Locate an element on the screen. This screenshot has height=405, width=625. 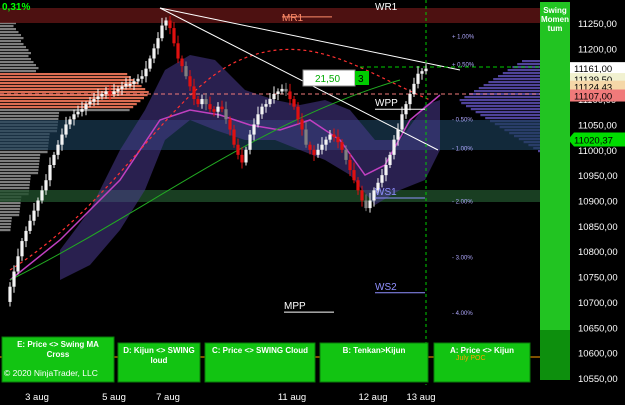
percent-label: - 1.00% is located at coordinates (462, 149).